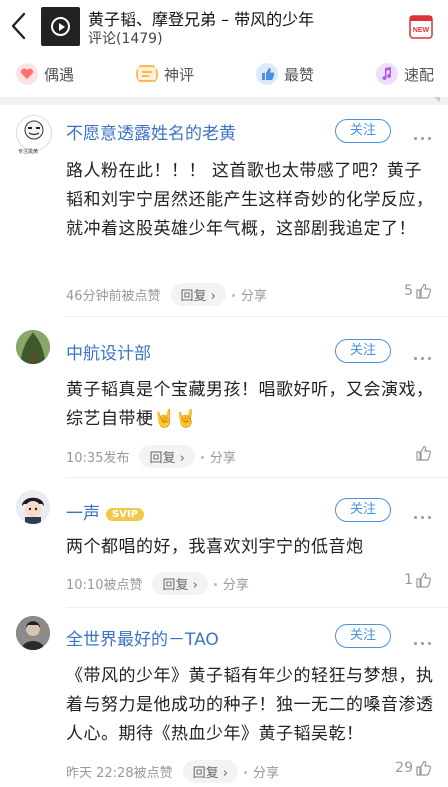 The image size is (448, 787). I want to click on section-separator, so click(224, 101).